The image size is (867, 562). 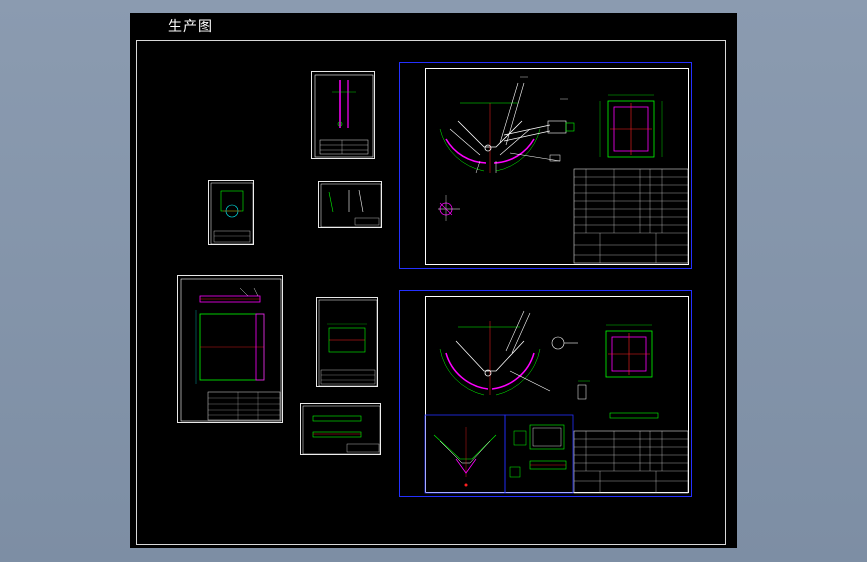 I want to click on sheet-small-2-drawing, so click(x=232, y=213).